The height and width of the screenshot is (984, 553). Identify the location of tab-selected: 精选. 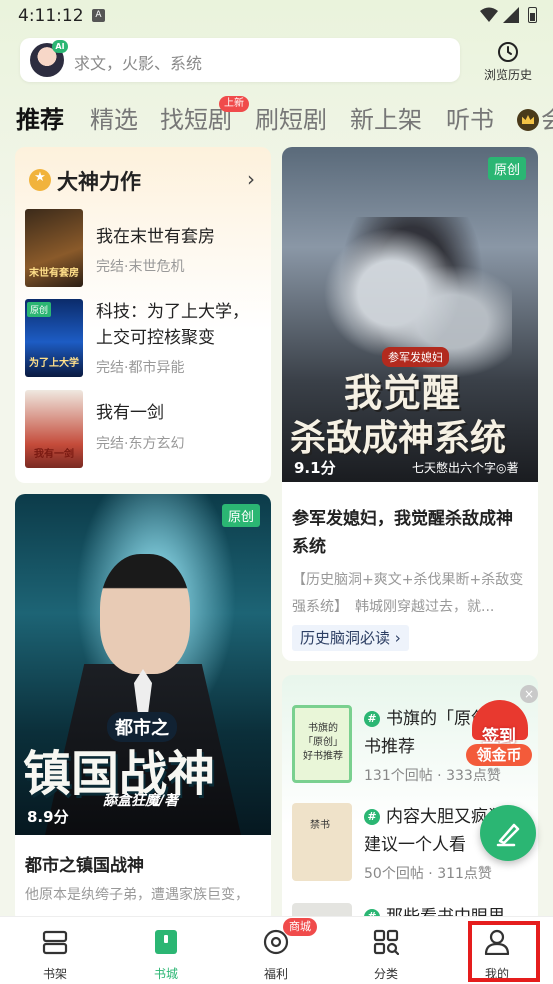
(114, 117).